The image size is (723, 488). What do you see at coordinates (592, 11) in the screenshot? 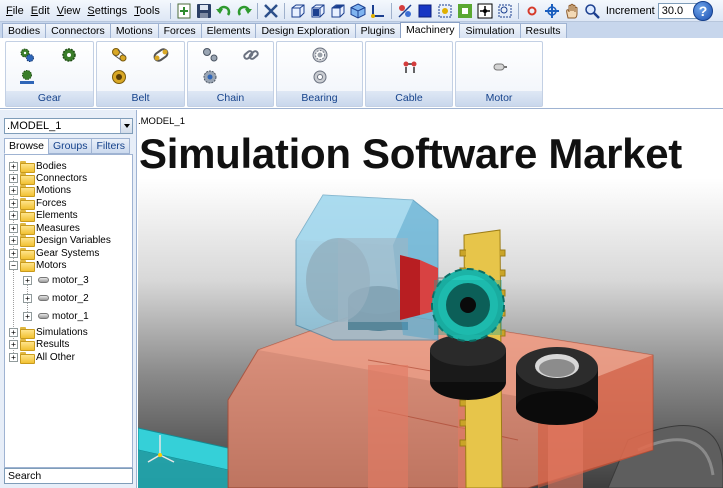
I see `zoom-icon` at bounding box center [592, 11].